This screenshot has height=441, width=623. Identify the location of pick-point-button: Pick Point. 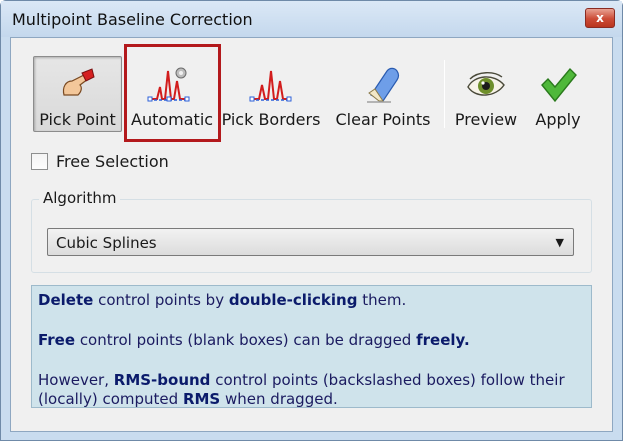
(77, 94).